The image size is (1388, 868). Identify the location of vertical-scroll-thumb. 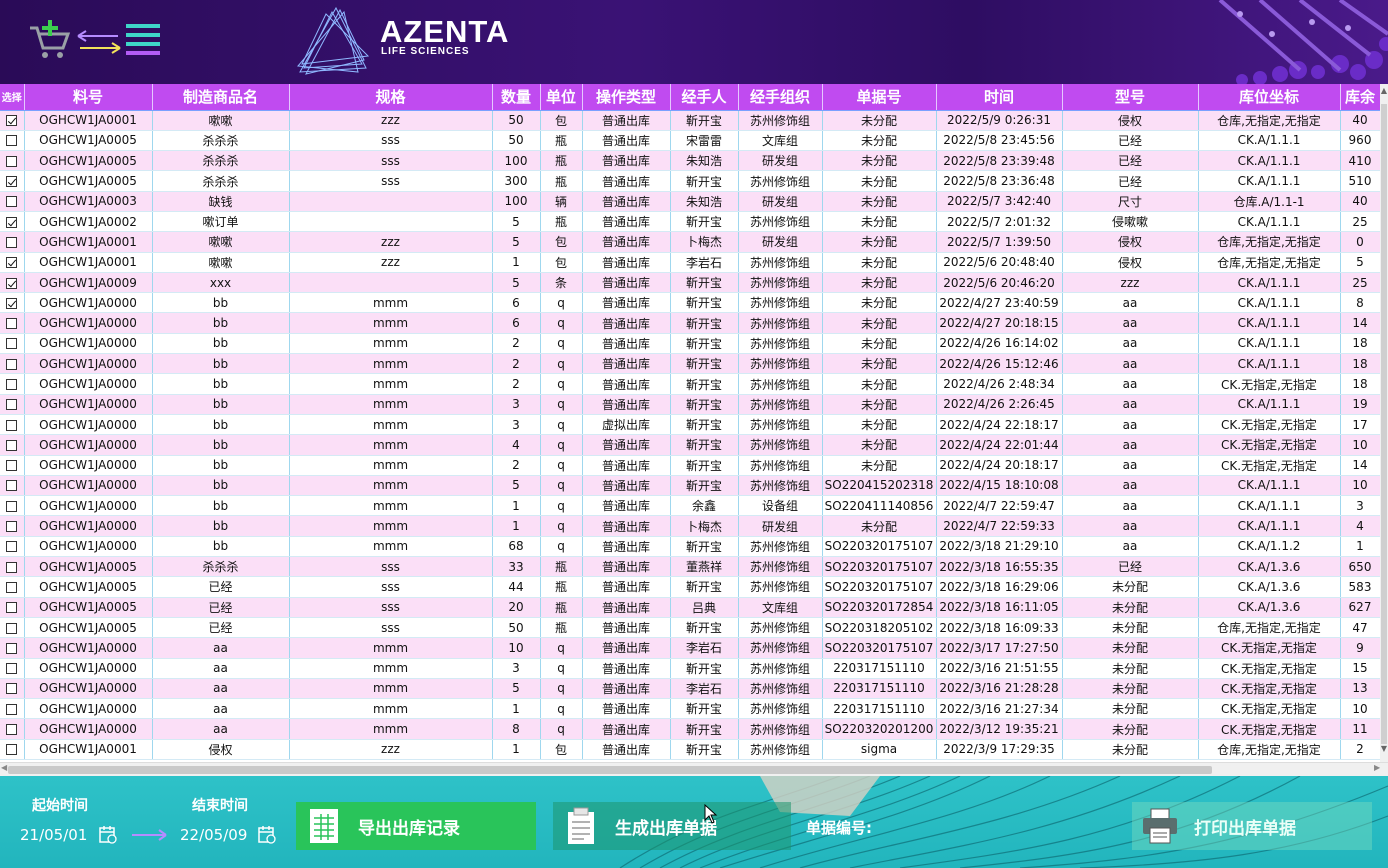
(1384, 424).